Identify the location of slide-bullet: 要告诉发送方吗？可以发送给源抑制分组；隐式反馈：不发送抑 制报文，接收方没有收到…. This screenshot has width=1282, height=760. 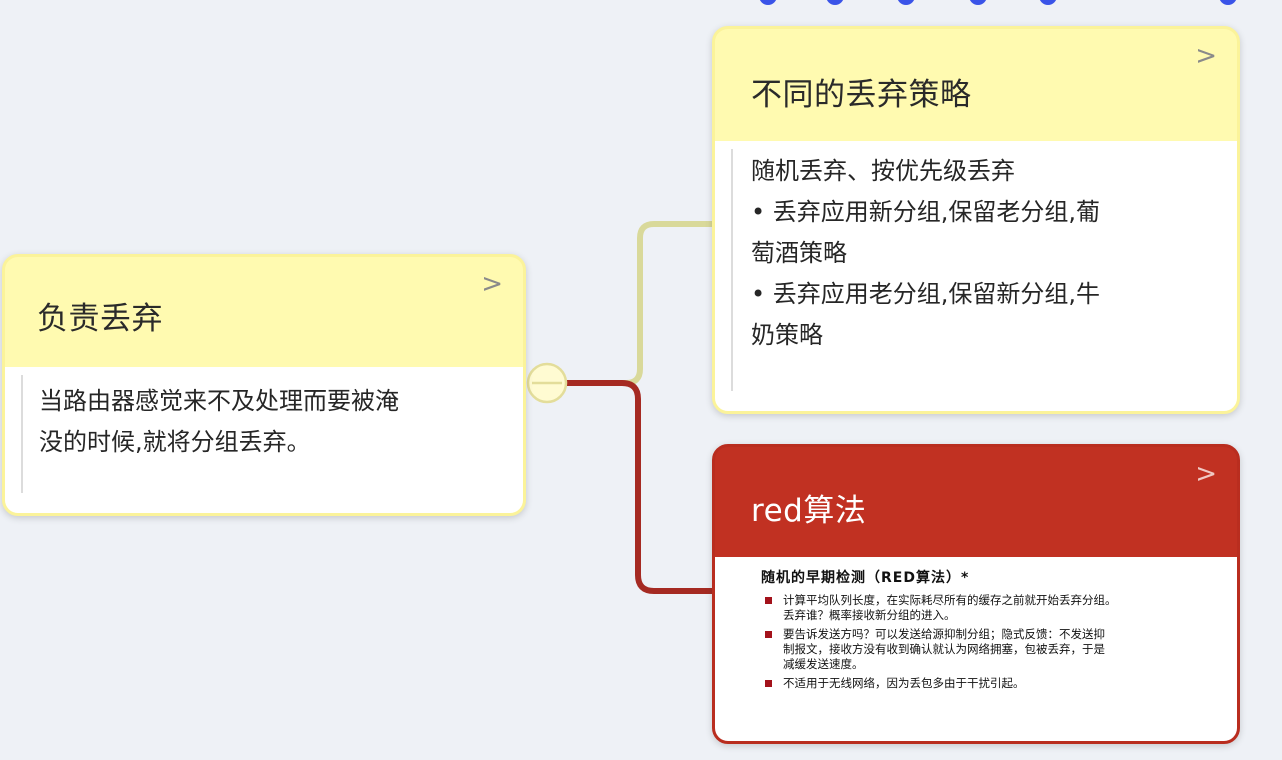
(989, 649).